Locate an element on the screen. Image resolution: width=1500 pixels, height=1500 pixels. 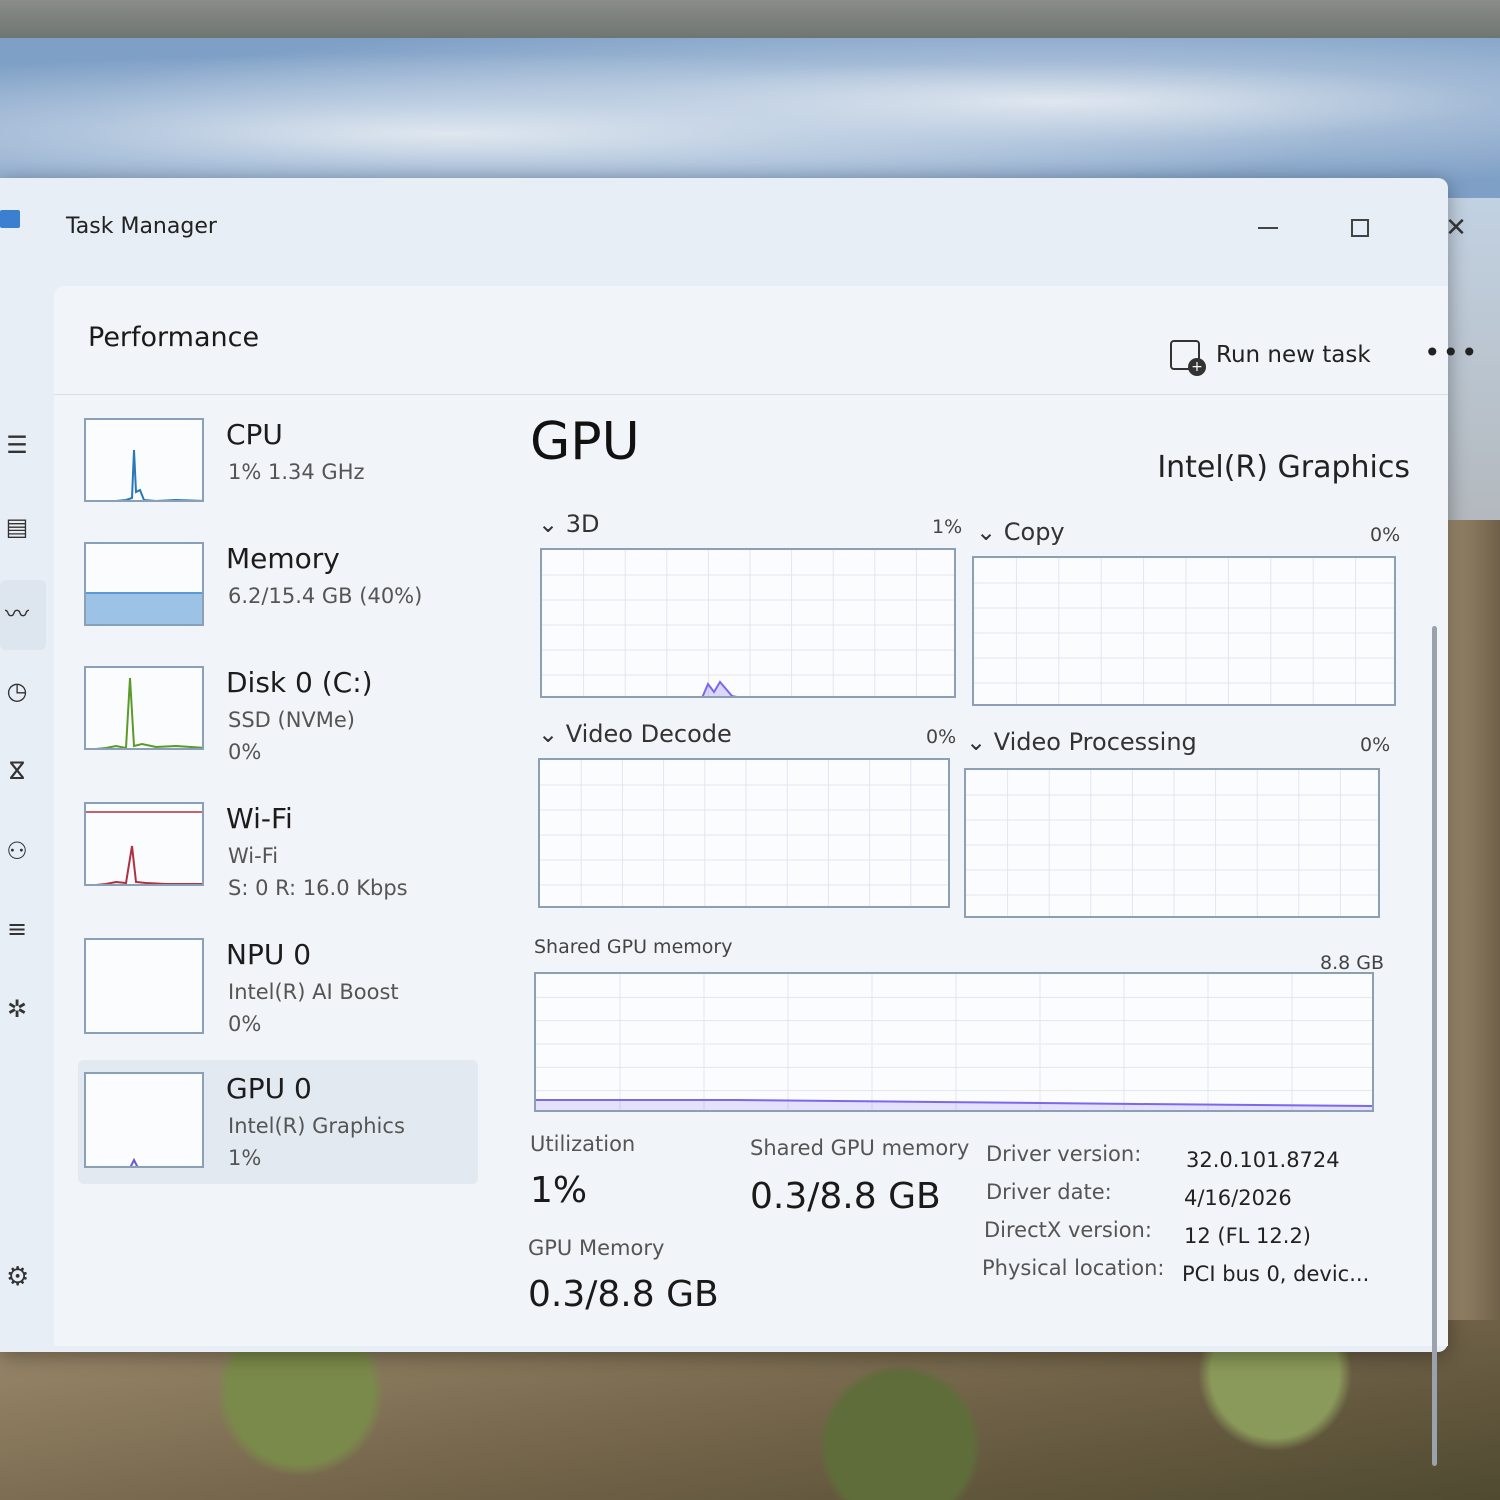
resource-value: S: 0 R: 16.0 Kbps is located at coordinates (318, 888).